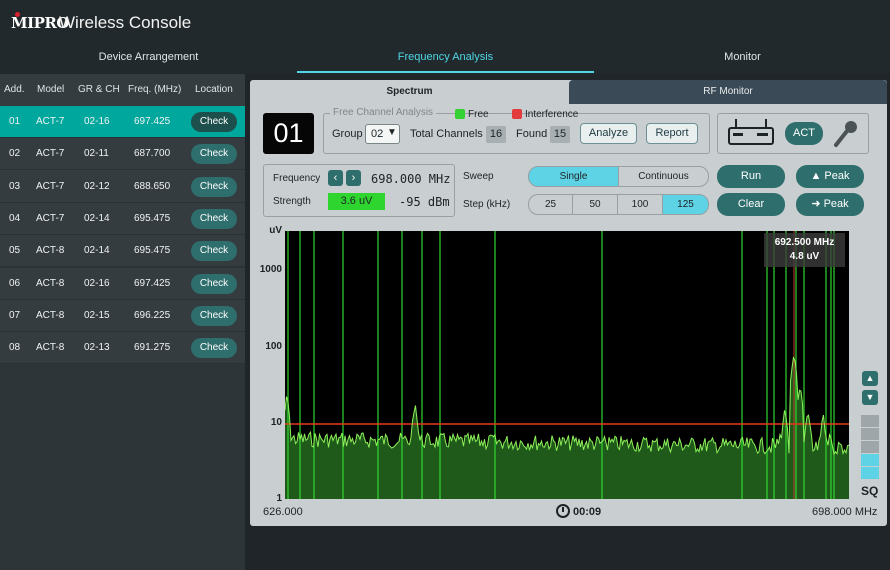 The height and width of the screenshot is (570, 890). Describe the element at coordinates (830, 176) in the screenshot. I see `peak-up-button: ▲ Peak` at that location.